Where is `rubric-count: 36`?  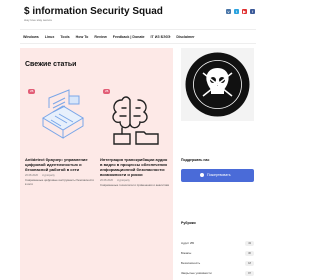 rubric-count: 36 is located at coordinates (249, 253).